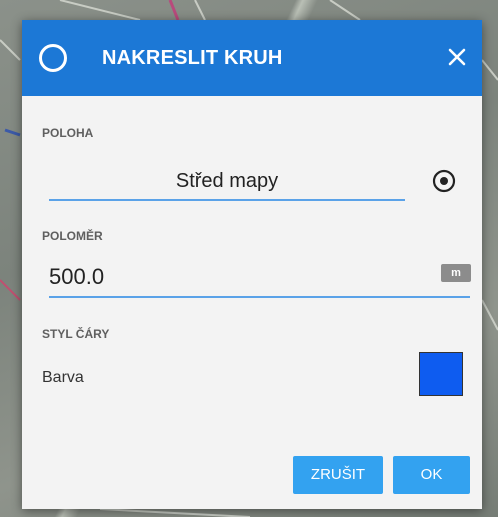 The height and width of the screenshot is (517, 498). I want to click on my-location-icon, so click(444, 181).